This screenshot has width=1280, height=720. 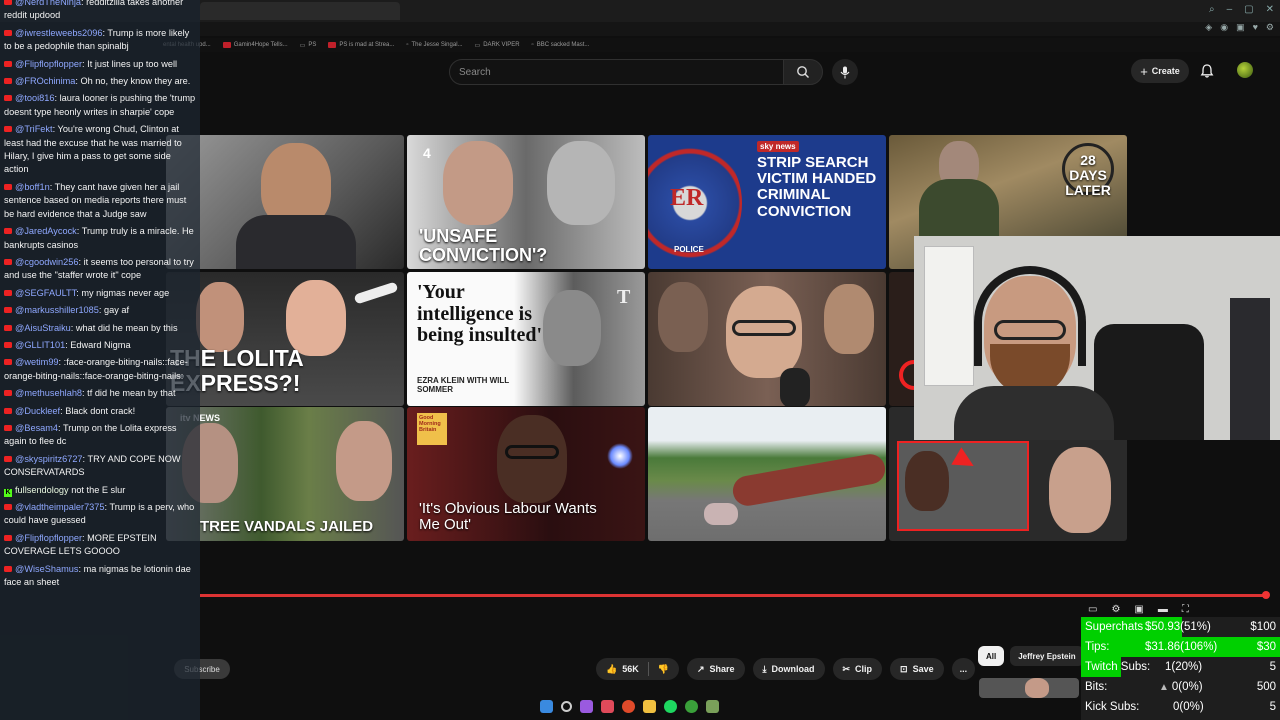 I want to click on chat-username: @SEGFAULTT, so click(x=45, y=293).